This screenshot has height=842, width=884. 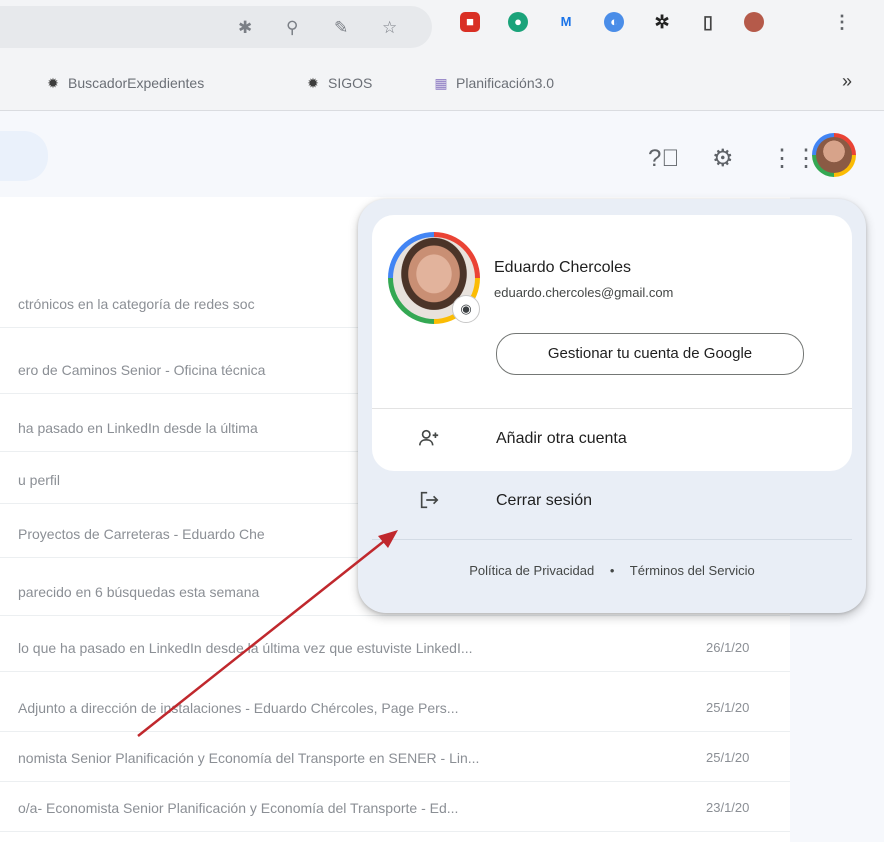 I want to click on annotation-arrow, so click(x=267, y=633).